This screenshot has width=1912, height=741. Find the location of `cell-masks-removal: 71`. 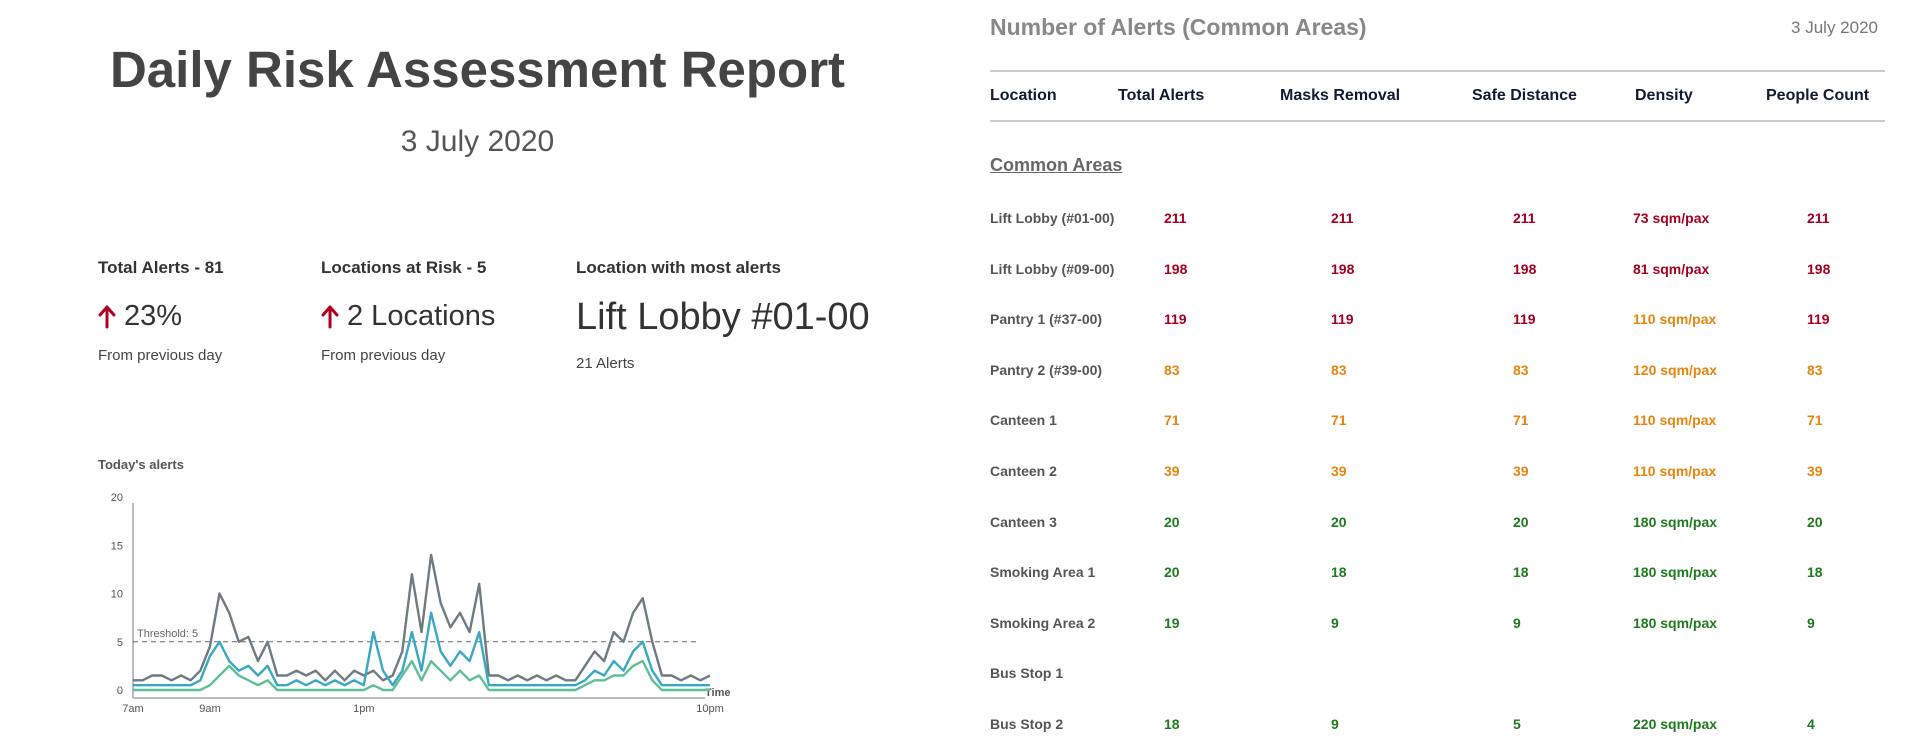

cell-masks-removal: 71 is located at coordinates (1339, 420).